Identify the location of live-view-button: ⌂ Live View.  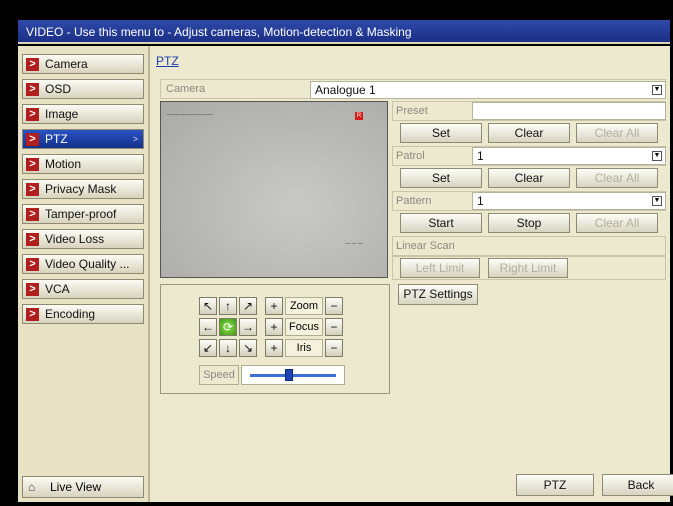
(83, 487).